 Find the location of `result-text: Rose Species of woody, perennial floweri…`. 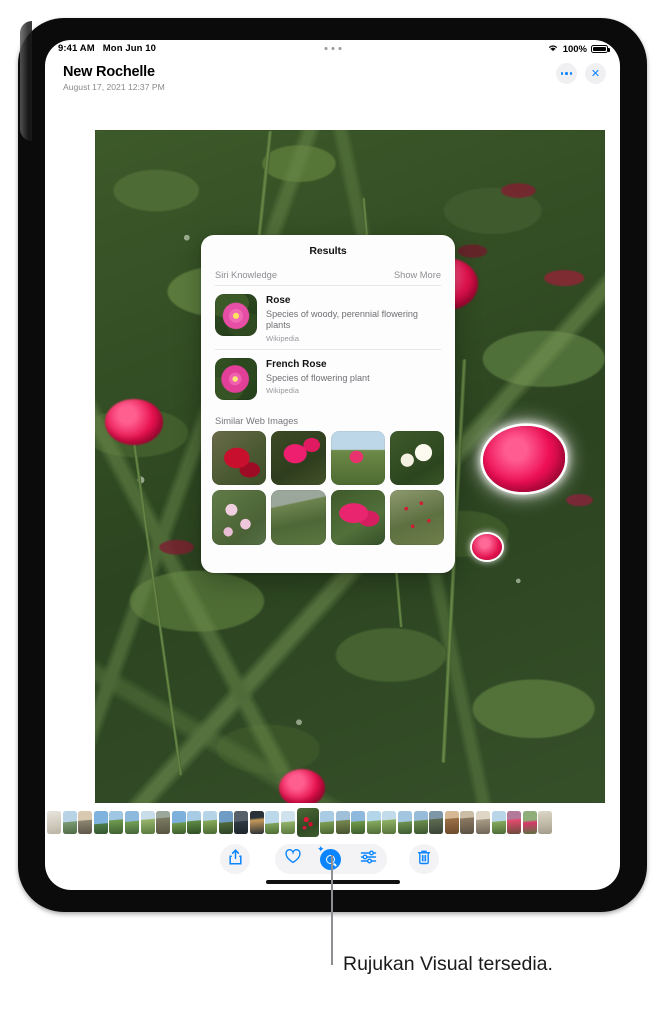

result-text: Rose Species of woody, perennial floweri… is located at coordinates (353, 318).